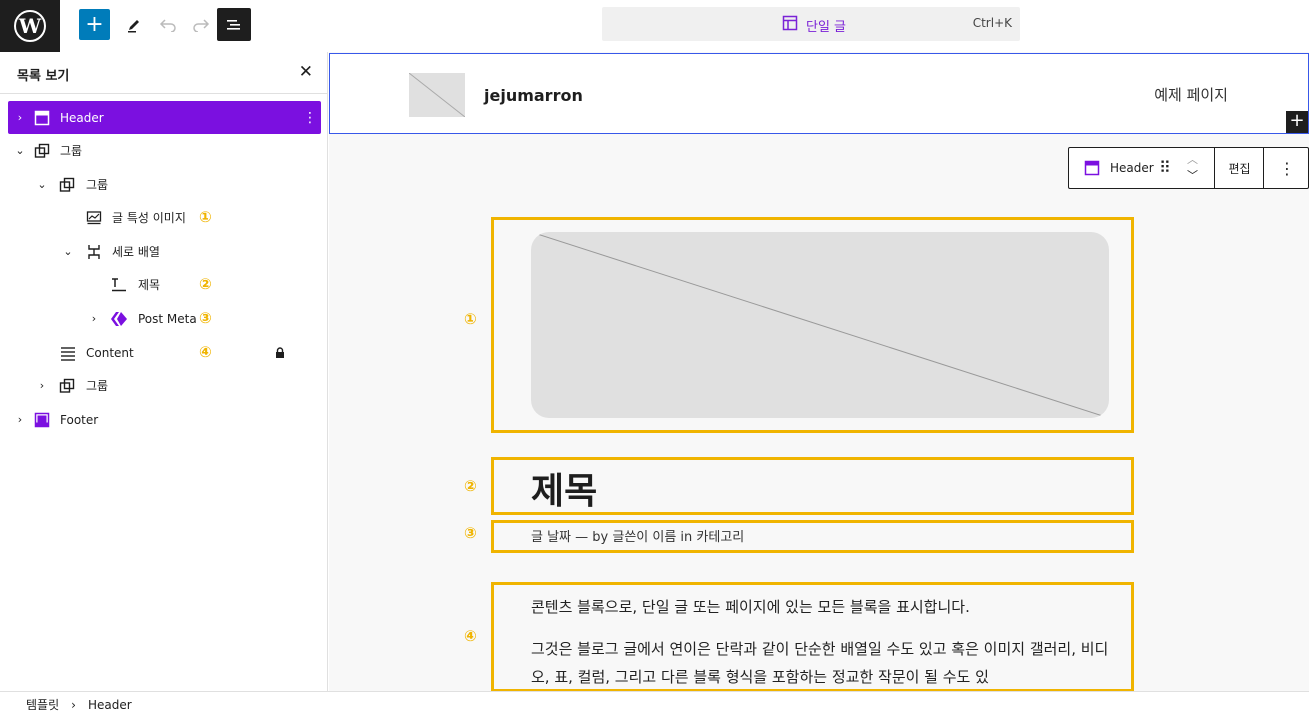 The height and width of the screenshot is (726, 1309). What do you see at coordinates (1297, 122) in the screenshot?
I see `add-block-icon: +` at bounding box center [1297, 122].